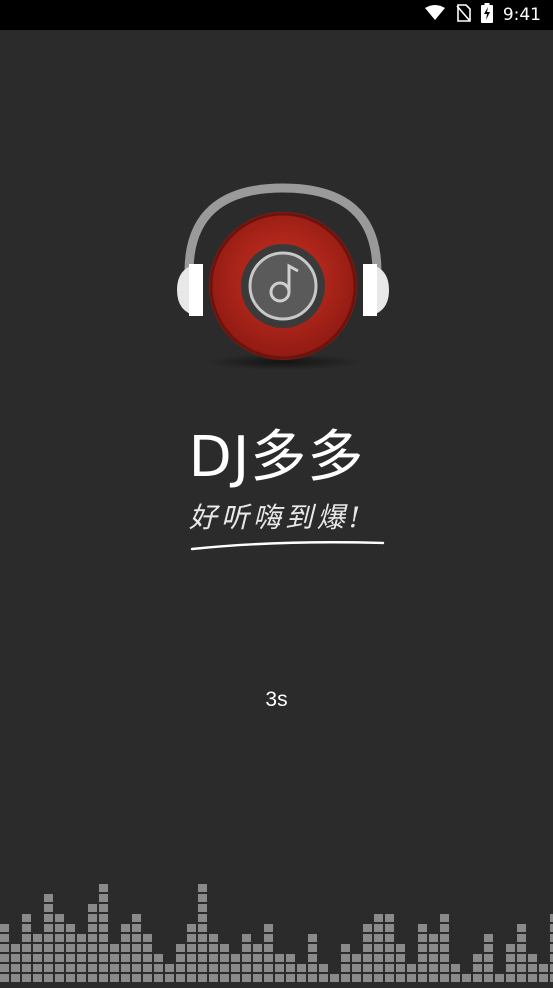 This screenshot has width=553, height=988. I want to click on app-name: DJ多多, so click(276, 457).